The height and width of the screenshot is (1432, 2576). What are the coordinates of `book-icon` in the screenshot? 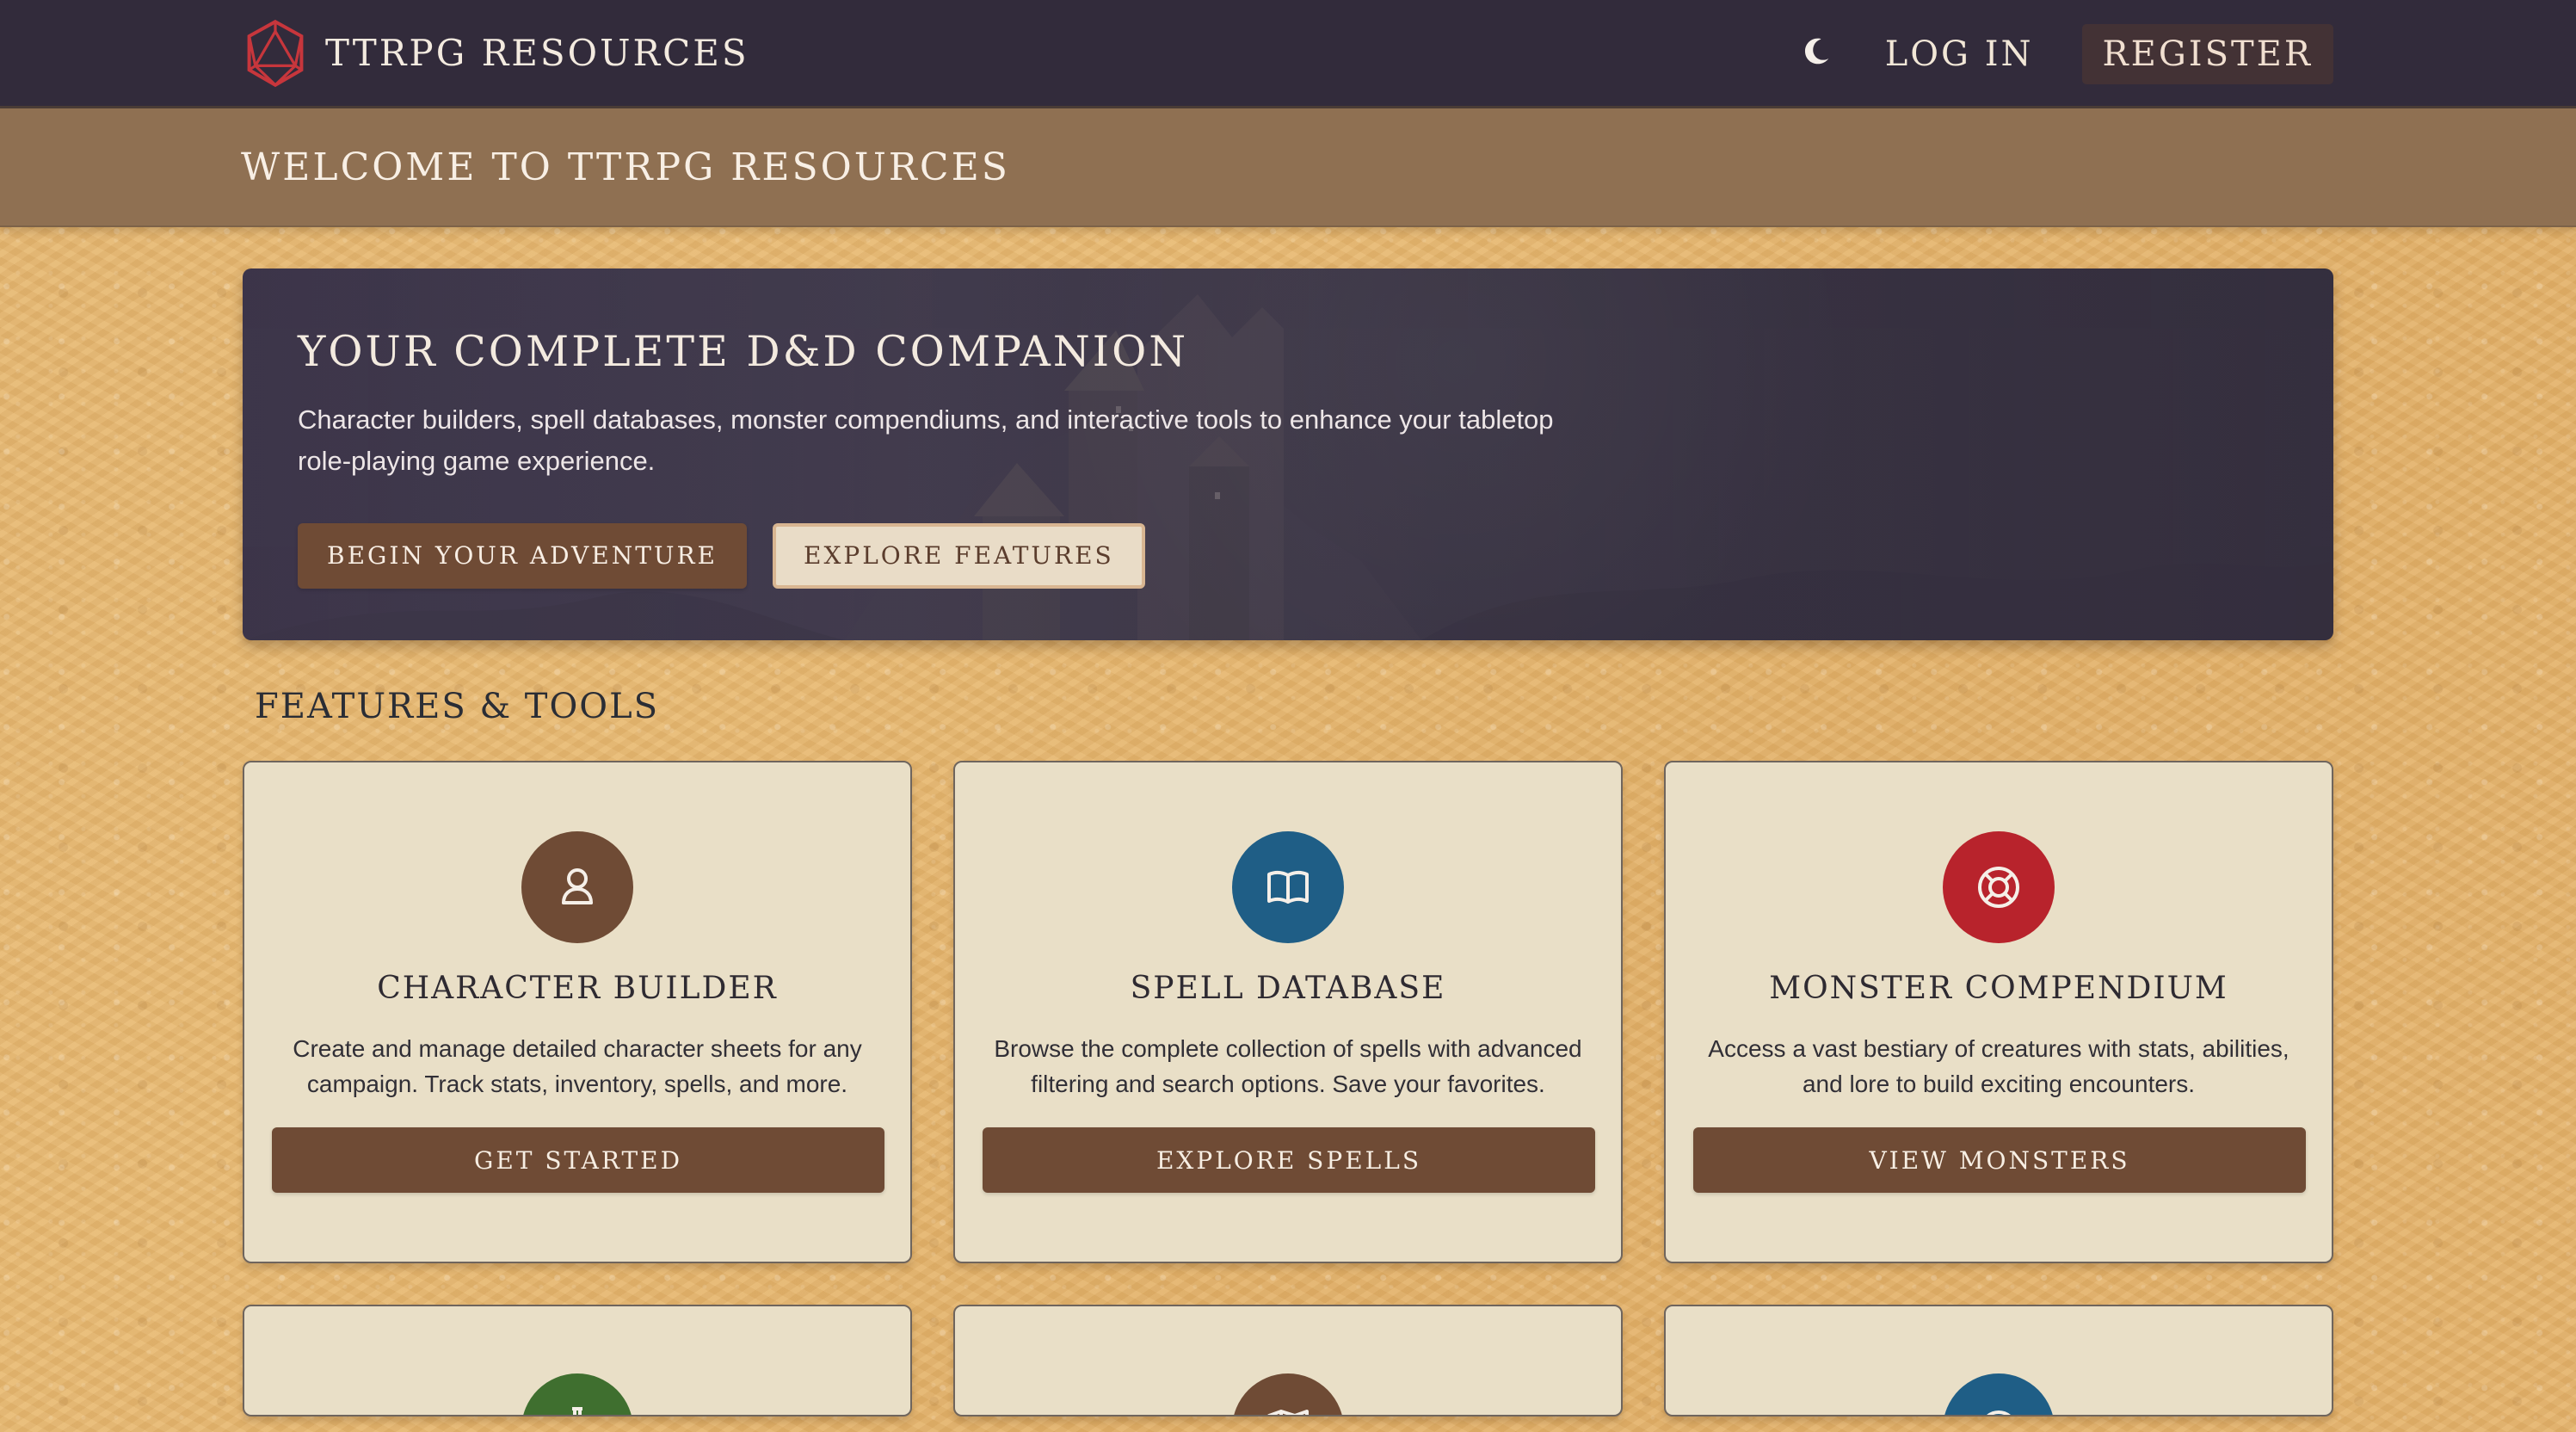 It's located at (1288, 887).